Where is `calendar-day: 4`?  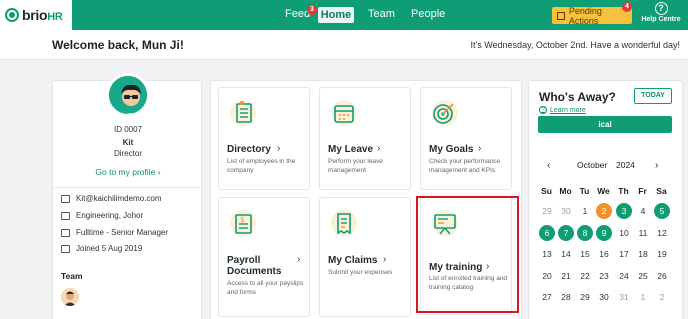 calendar-day: 4 is located at coordinates (643, 211).